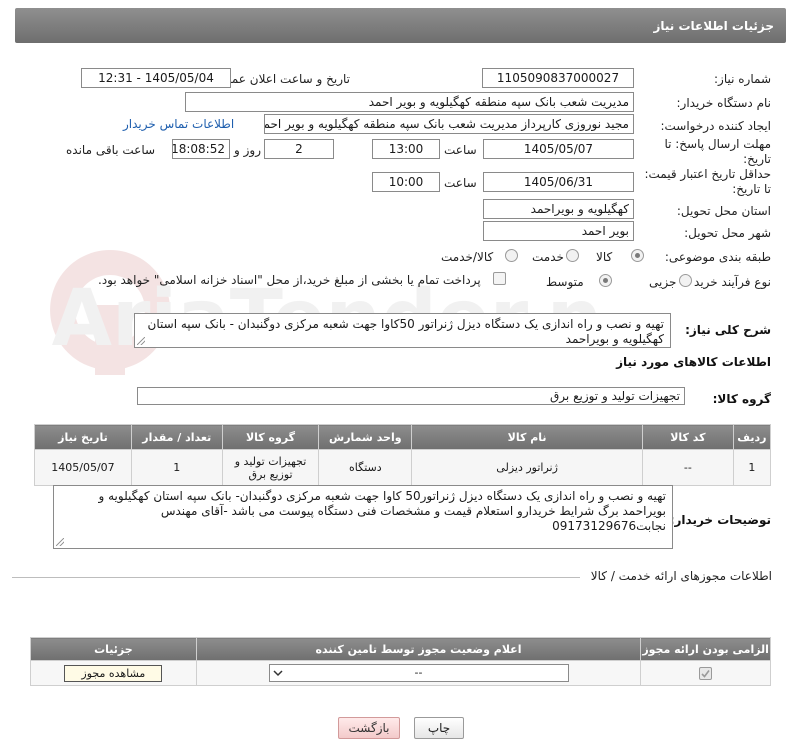 The image size is (788, 753). Describe the element at coordinates (176, 437) in the screenshot. I see `col-qty: تعداد / مقدار` at that location.